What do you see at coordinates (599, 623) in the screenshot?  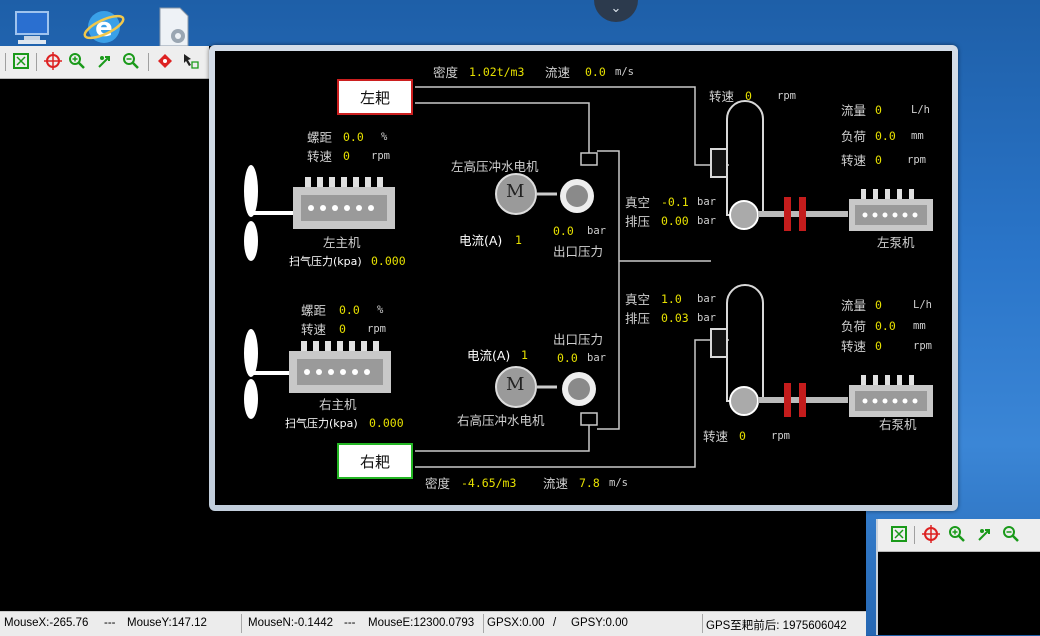 I see `gps-y-readout: GPSY:0.00` at bounding box center [599, 623].